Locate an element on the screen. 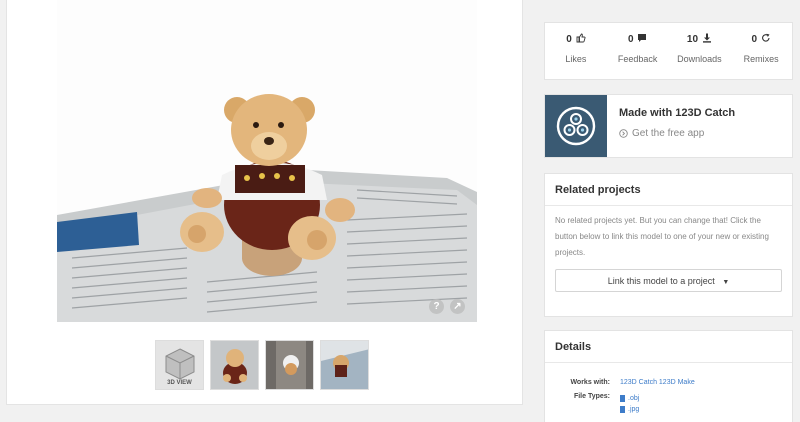 The image size is (800, 422). thumbnail-strip: 3D VIEW is located at coordinates (262, 365).